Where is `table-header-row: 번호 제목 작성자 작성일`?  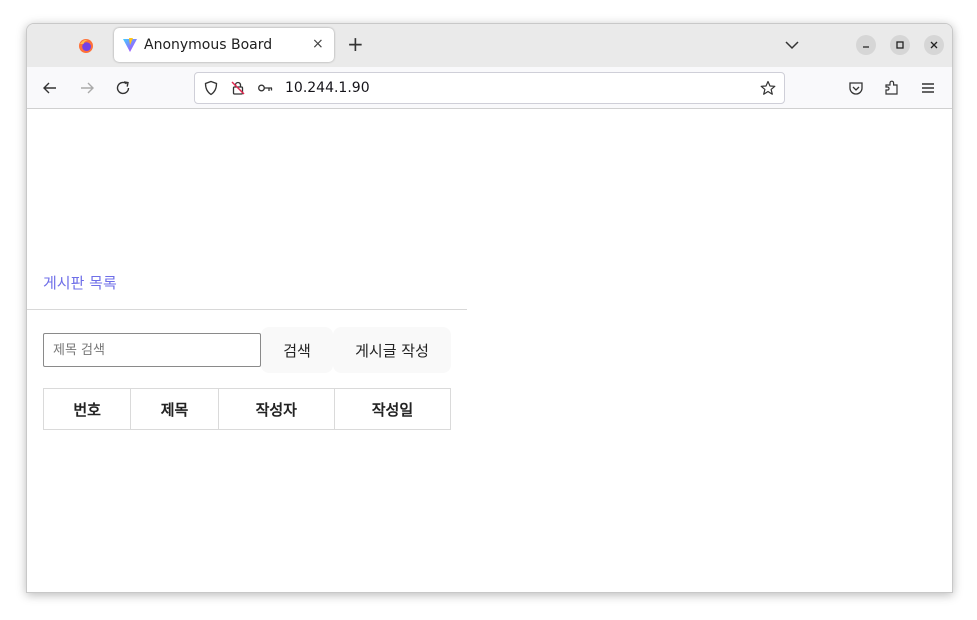
table-header-row: 번호 제목 작성자 작성일 is located at coordinates (247, 409).